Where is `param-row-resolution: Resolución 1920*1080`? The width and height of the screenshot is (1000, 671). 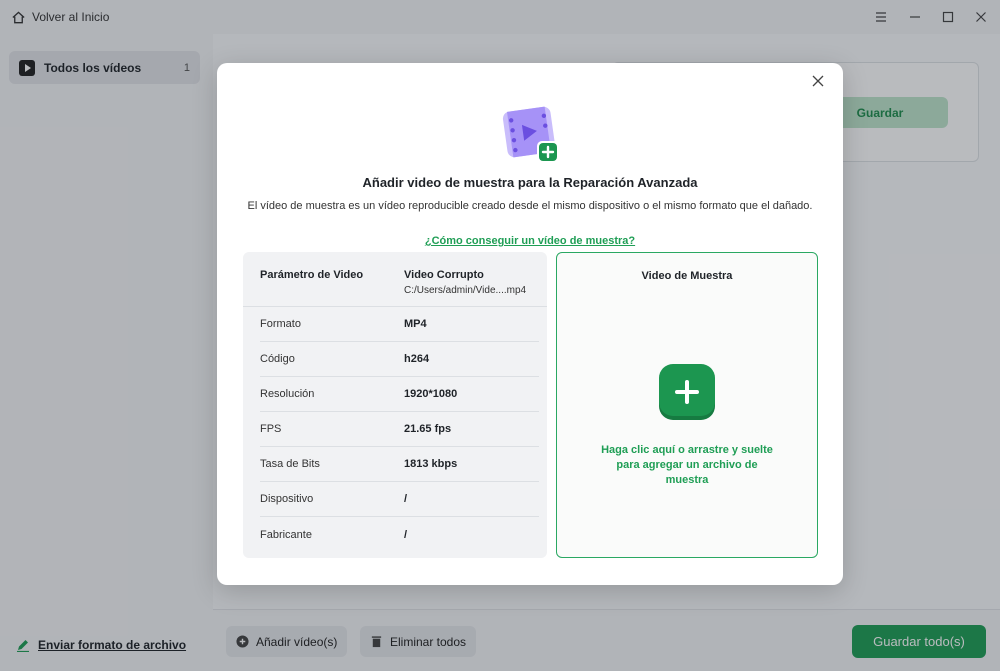
param-row-resolution: Resolución 1920*1080 is located at coordinates (399, 394).